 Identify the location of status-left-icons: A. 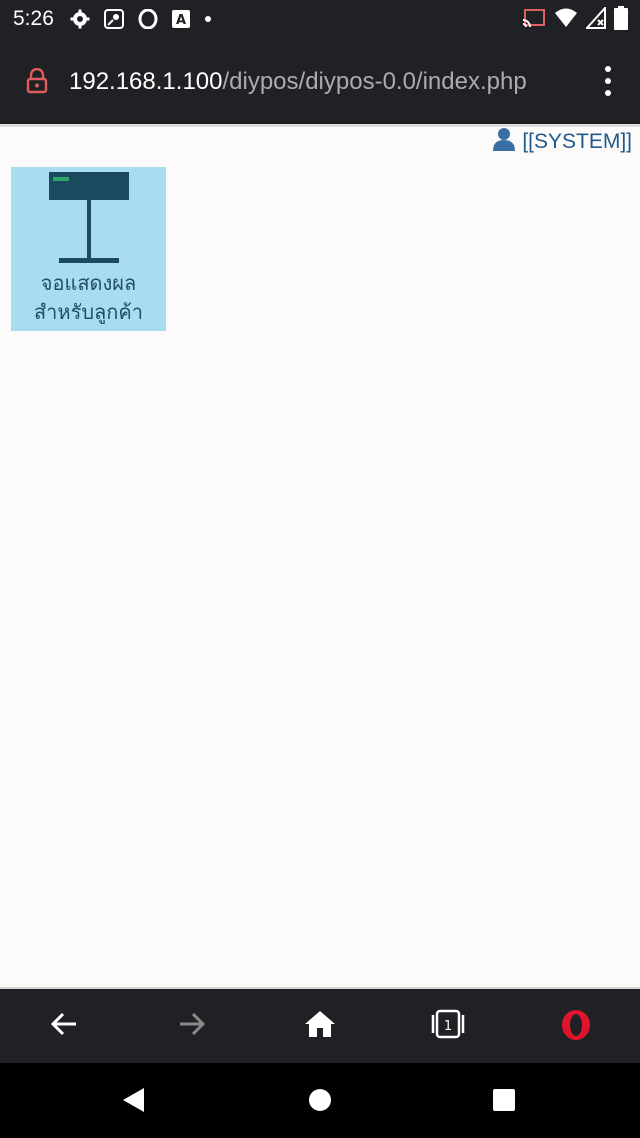
(141, 19).